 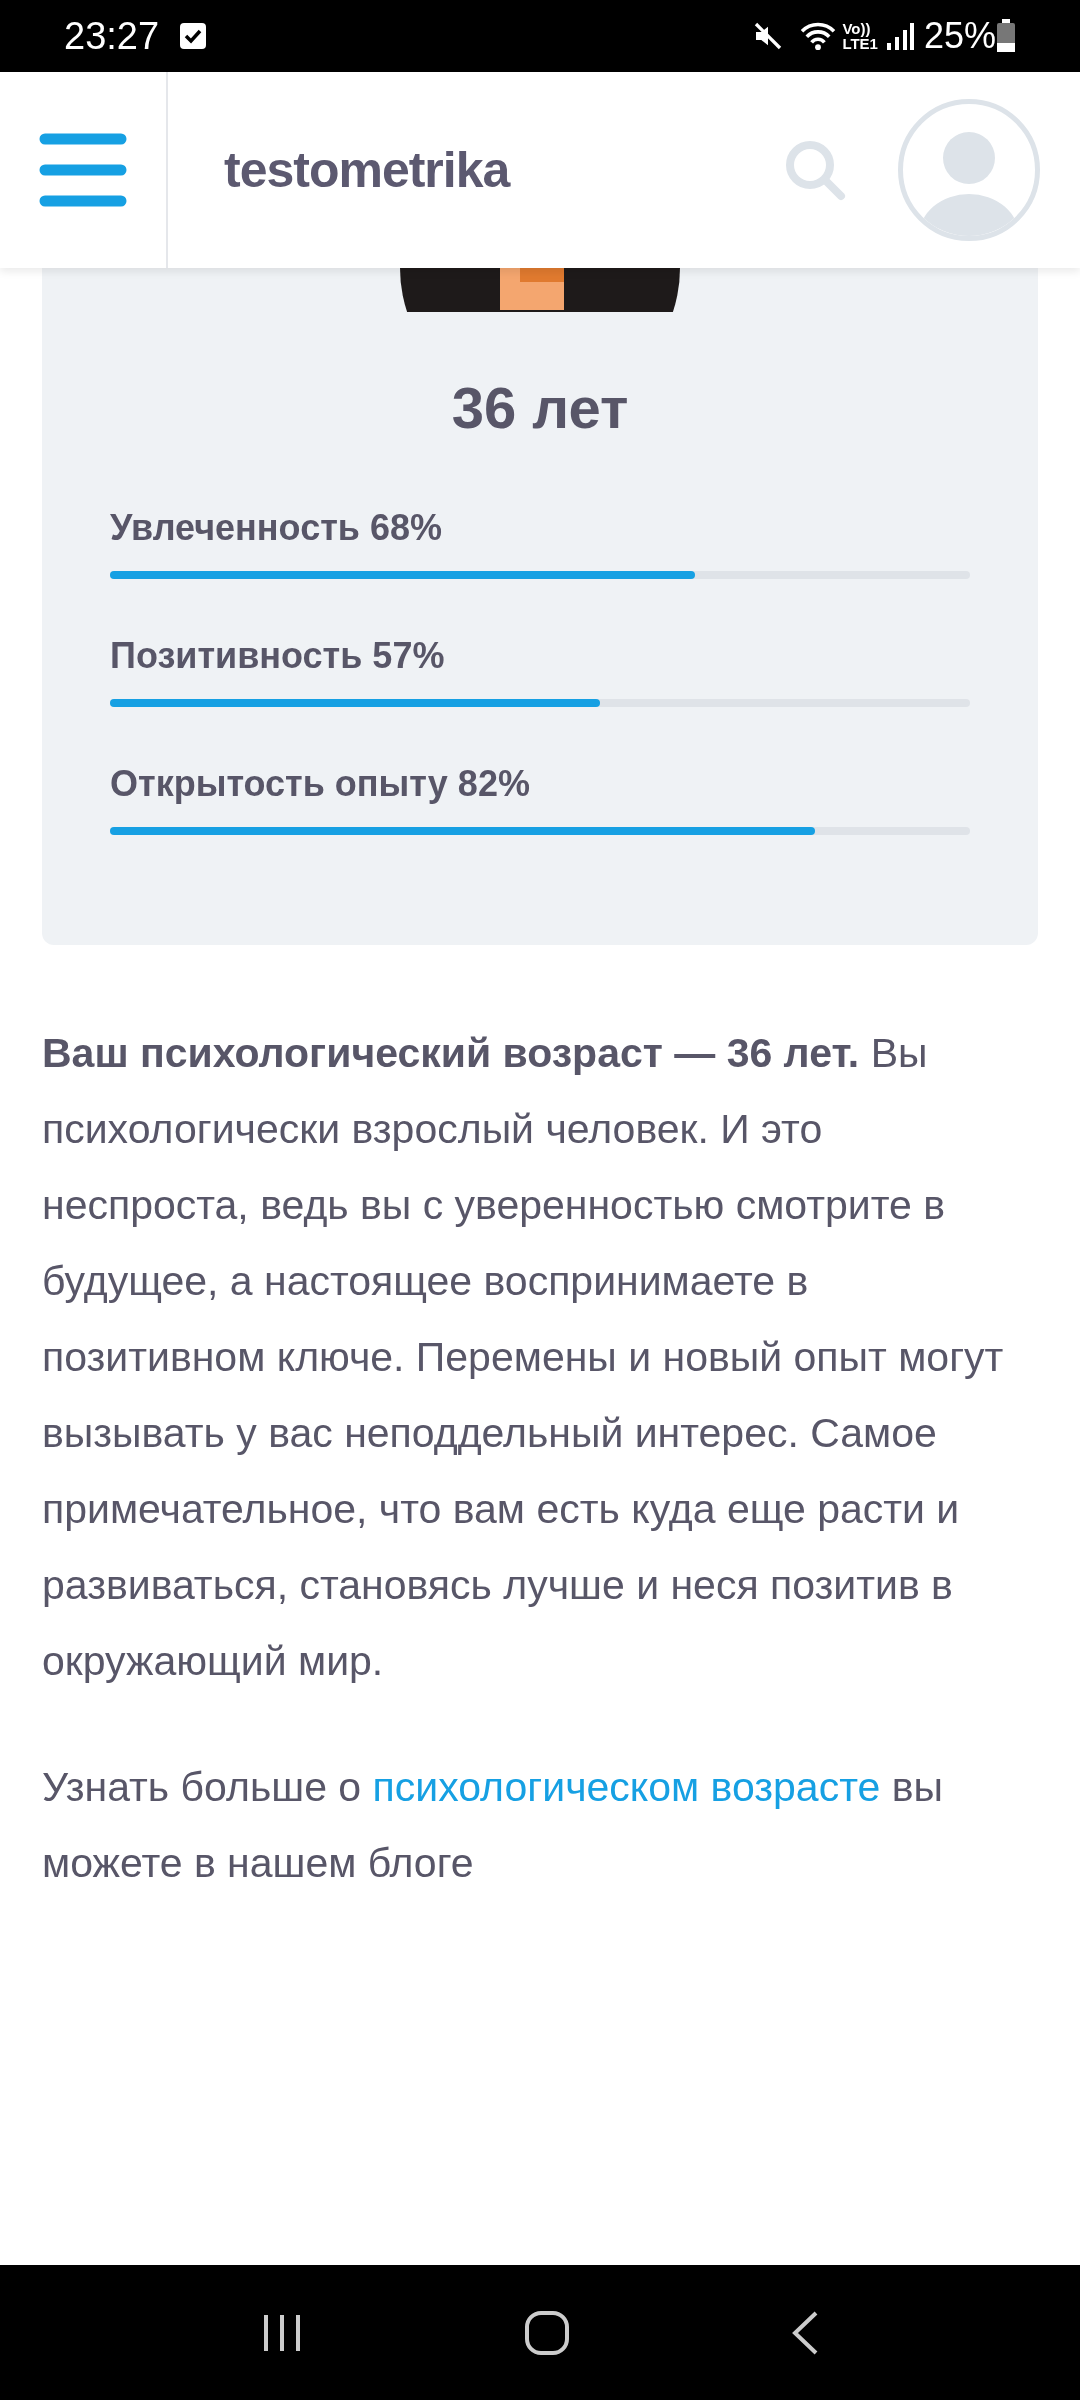 I want to click on blog-paragraph: Узнать больше о психологическом возрасте вы можете в нашем блоге, so click(x=493, y=1825).